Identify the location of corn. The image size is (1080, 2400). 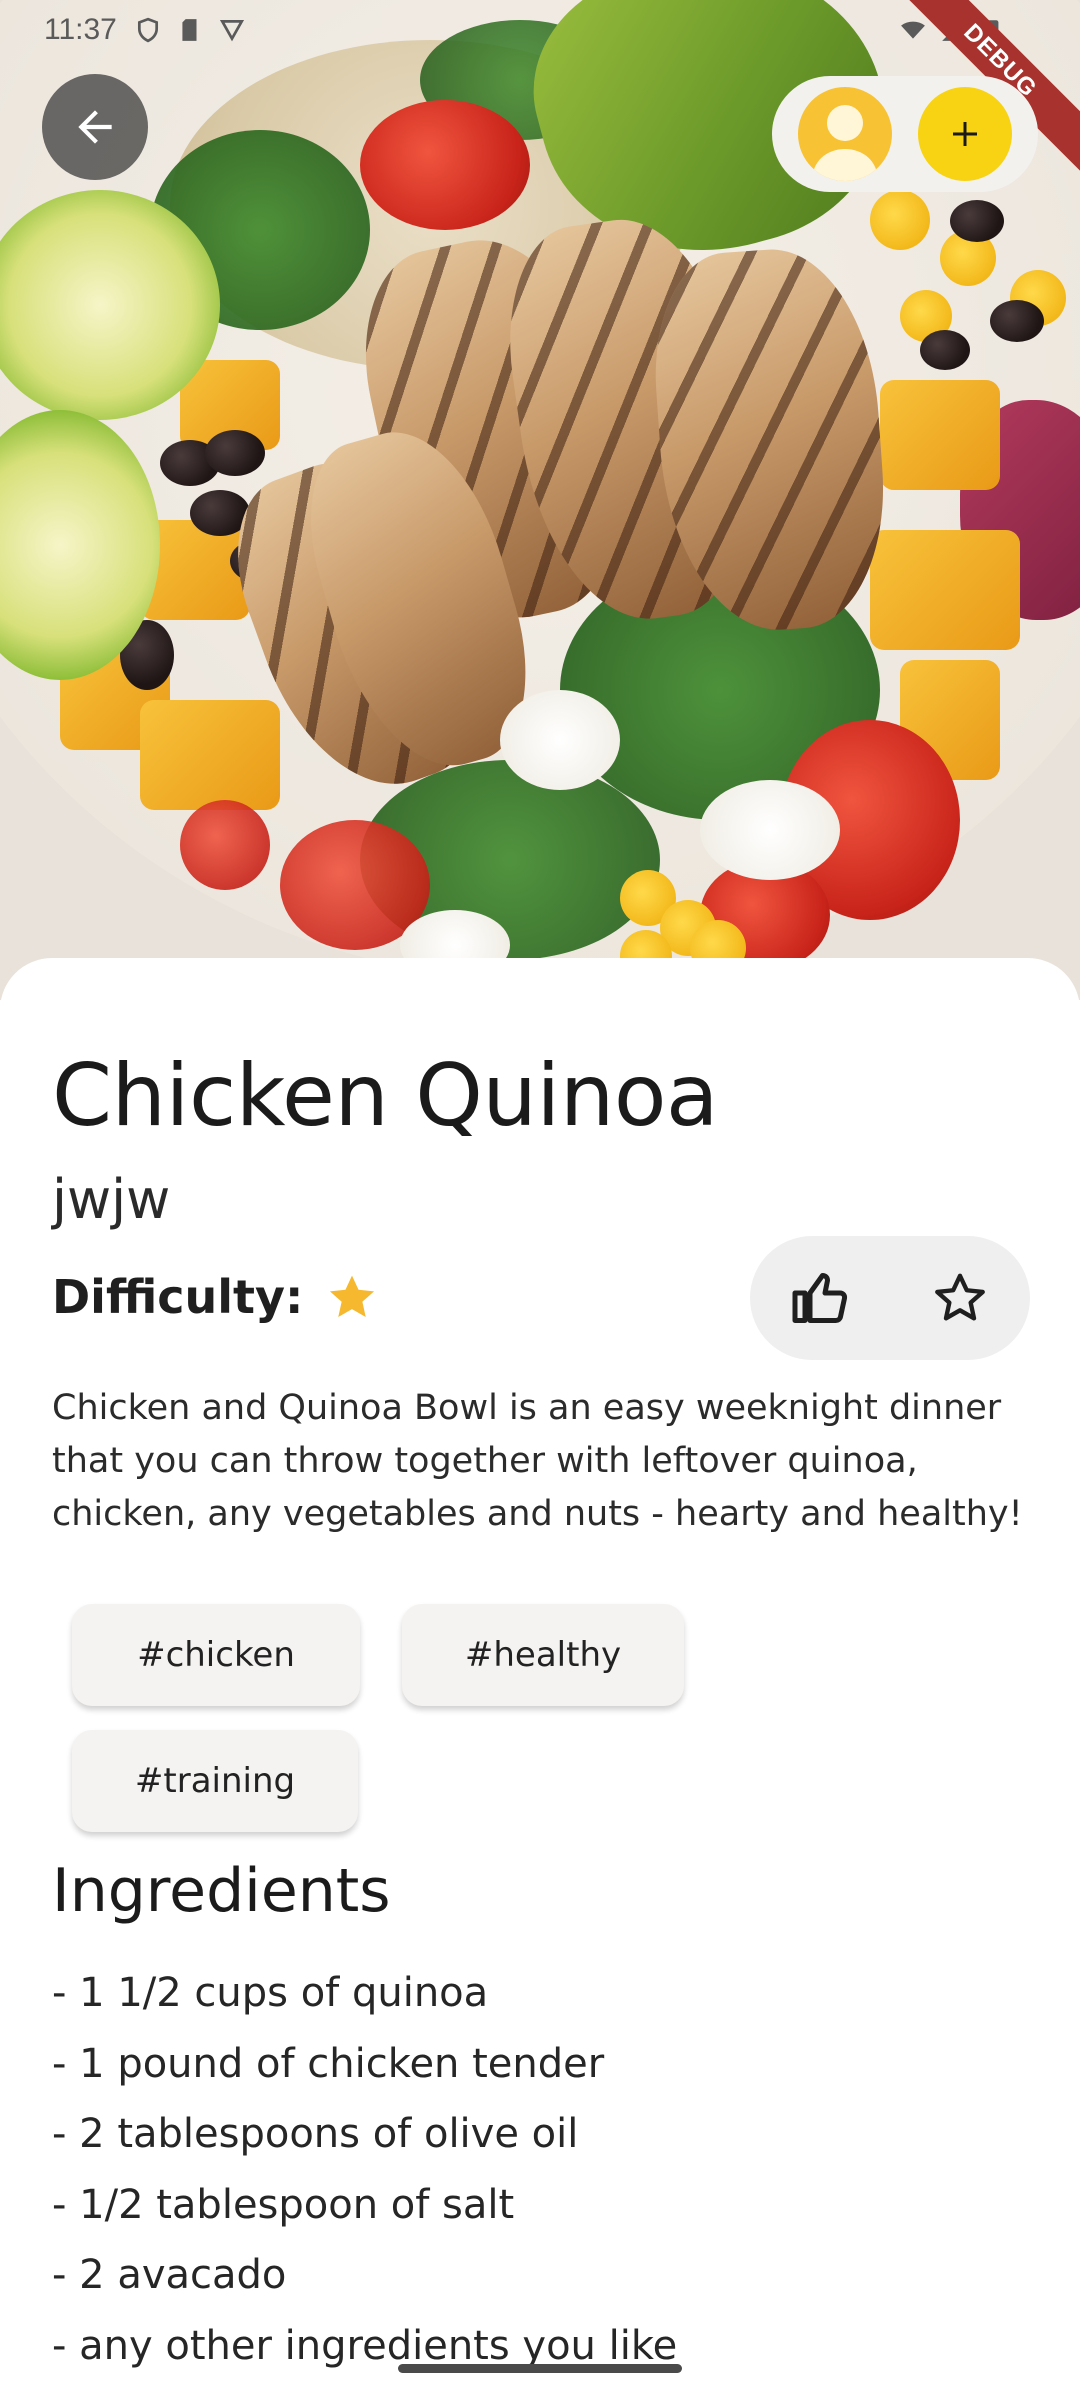
(900, 220).